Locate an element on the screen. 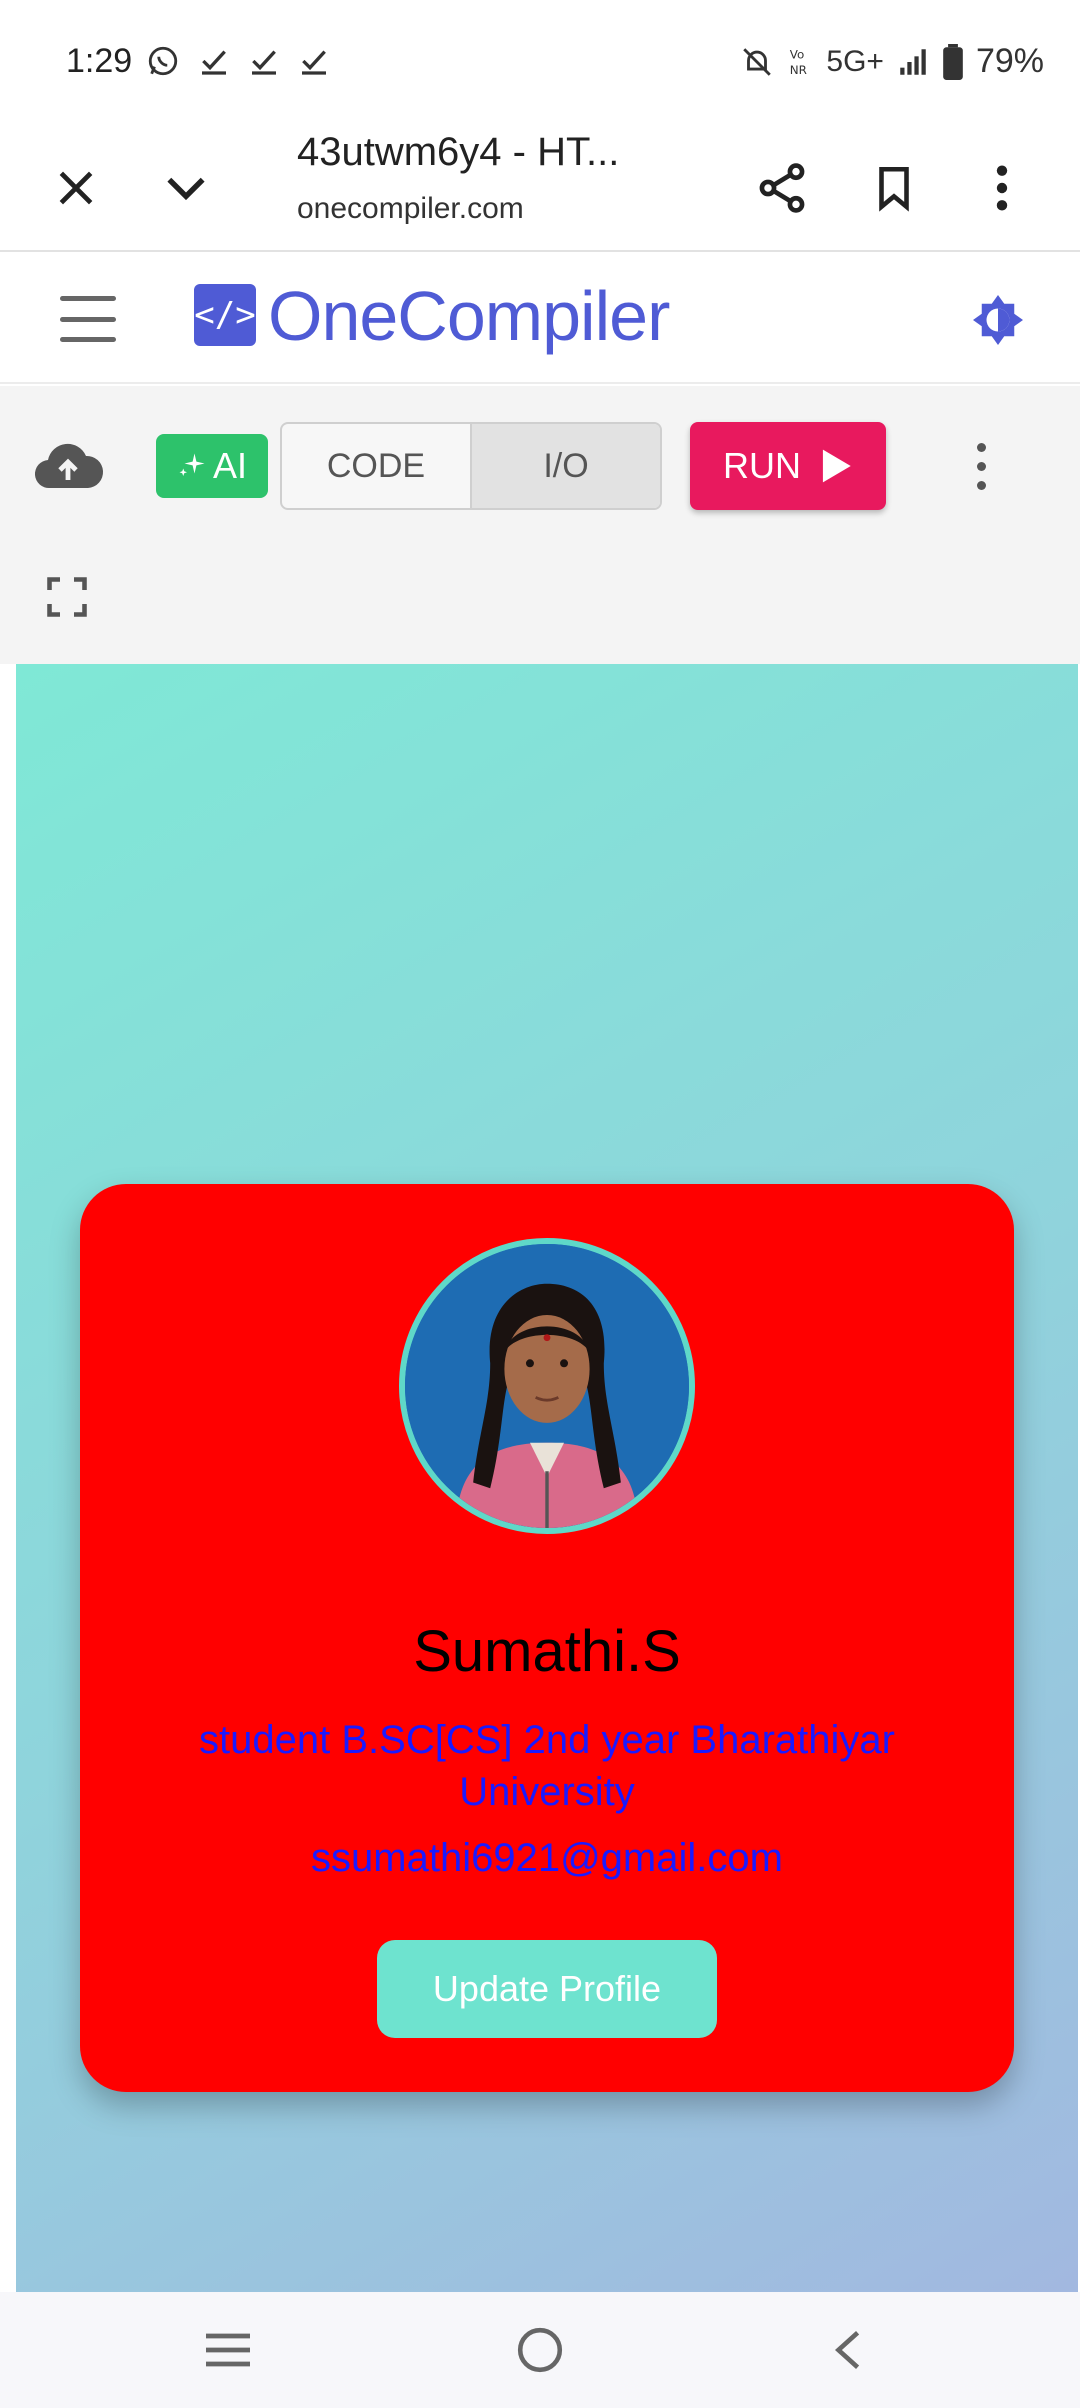 This screenshot has width=1080, height=2408. battery-percentage: 79% is located at coordinates (1009, 61).